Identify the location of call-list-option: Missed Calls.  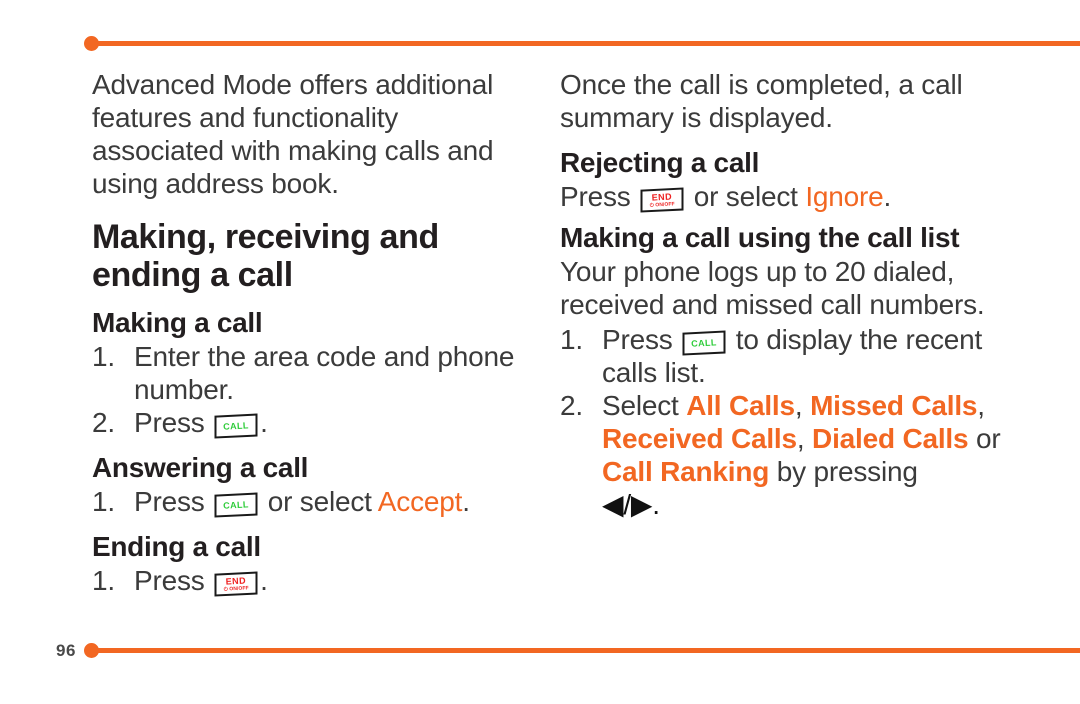
(894, 405).